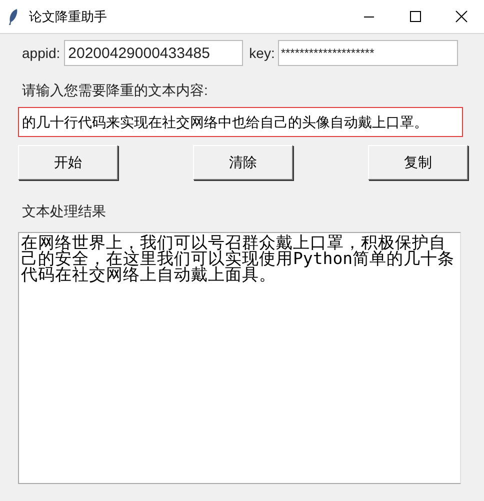 This screenshot has height=501, width=484. Describe the element at coordinates (262, 53) in the screenshot. I see `key-label: key:` at that location.